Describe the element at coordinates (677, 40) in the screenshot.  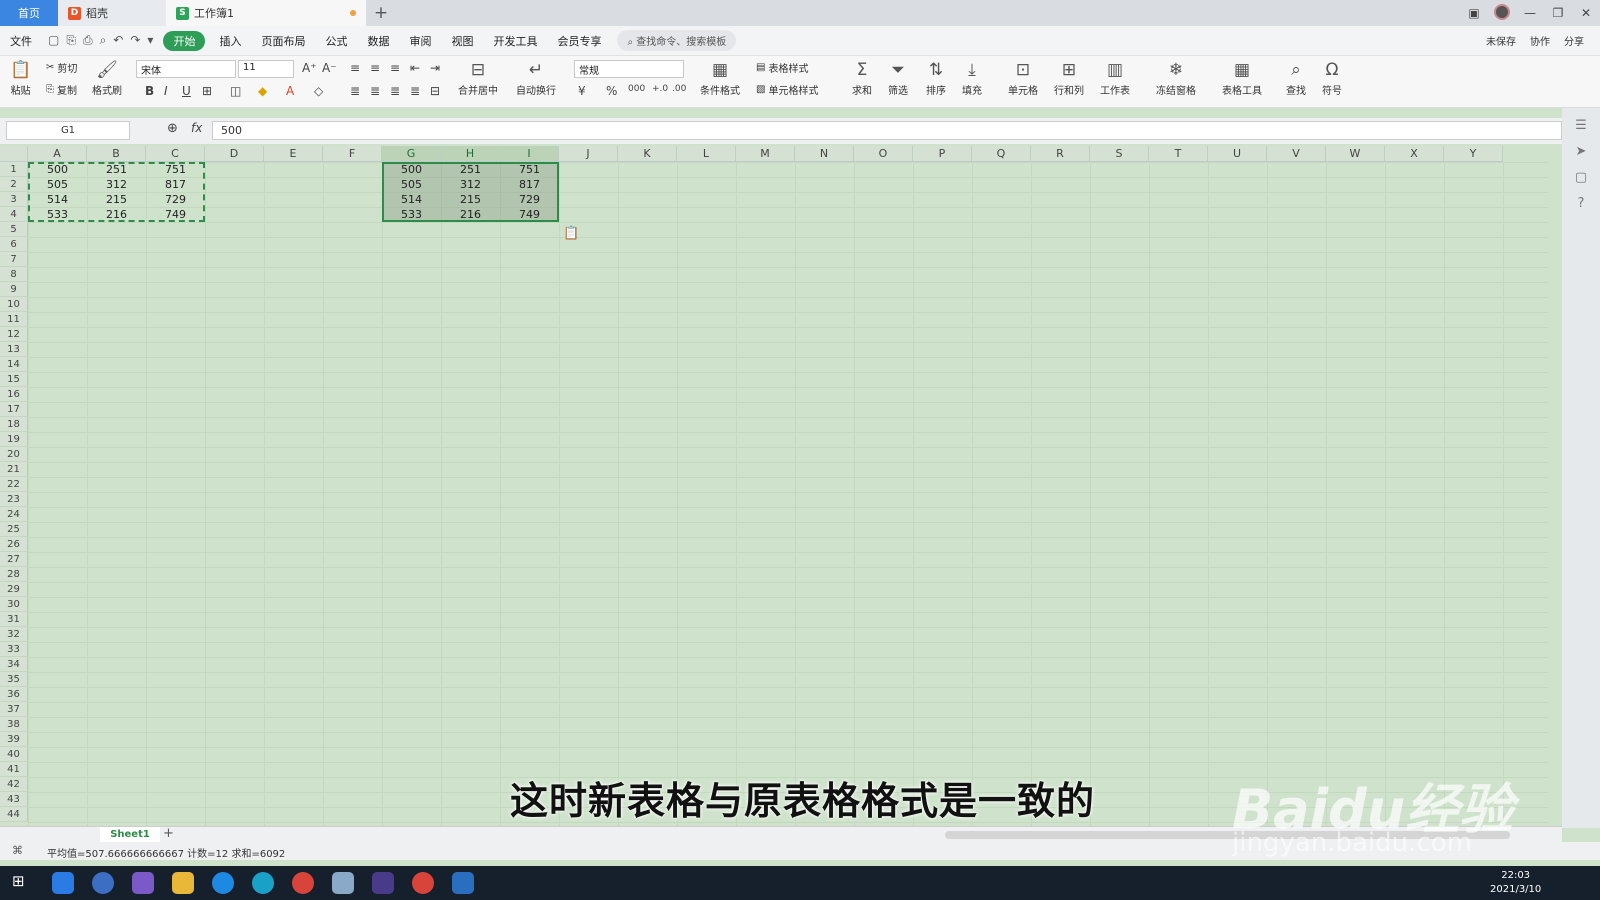
I see `command-search: ⌕ 查找命令、搜索模板` at that location.